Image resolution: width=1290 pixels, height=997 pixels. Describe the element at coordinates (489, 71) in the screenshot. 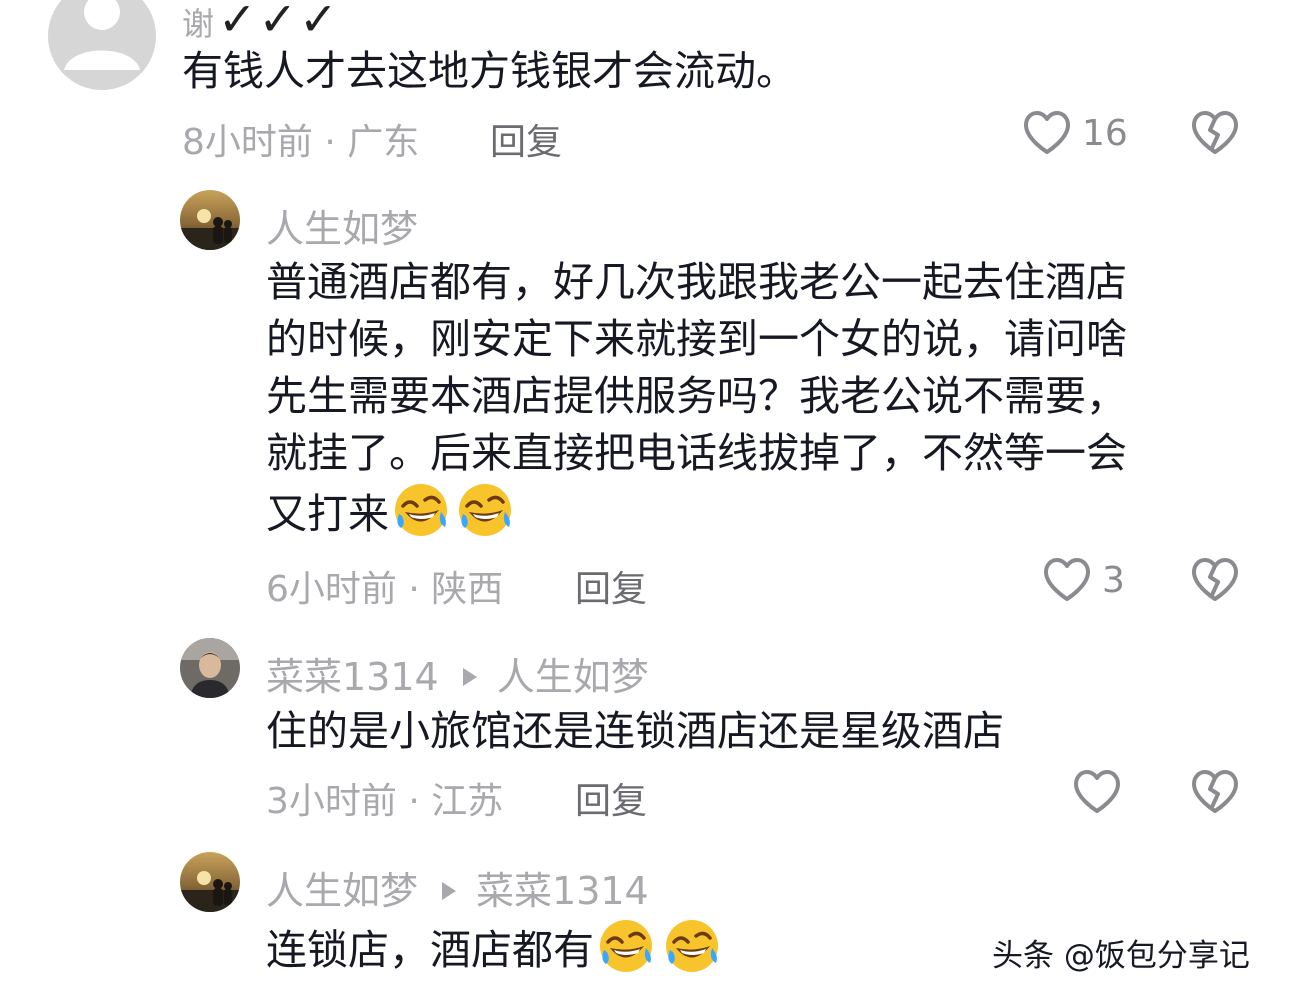

I see `comment-text: 有钱人才去这地方钱银才会流动。` at that location.